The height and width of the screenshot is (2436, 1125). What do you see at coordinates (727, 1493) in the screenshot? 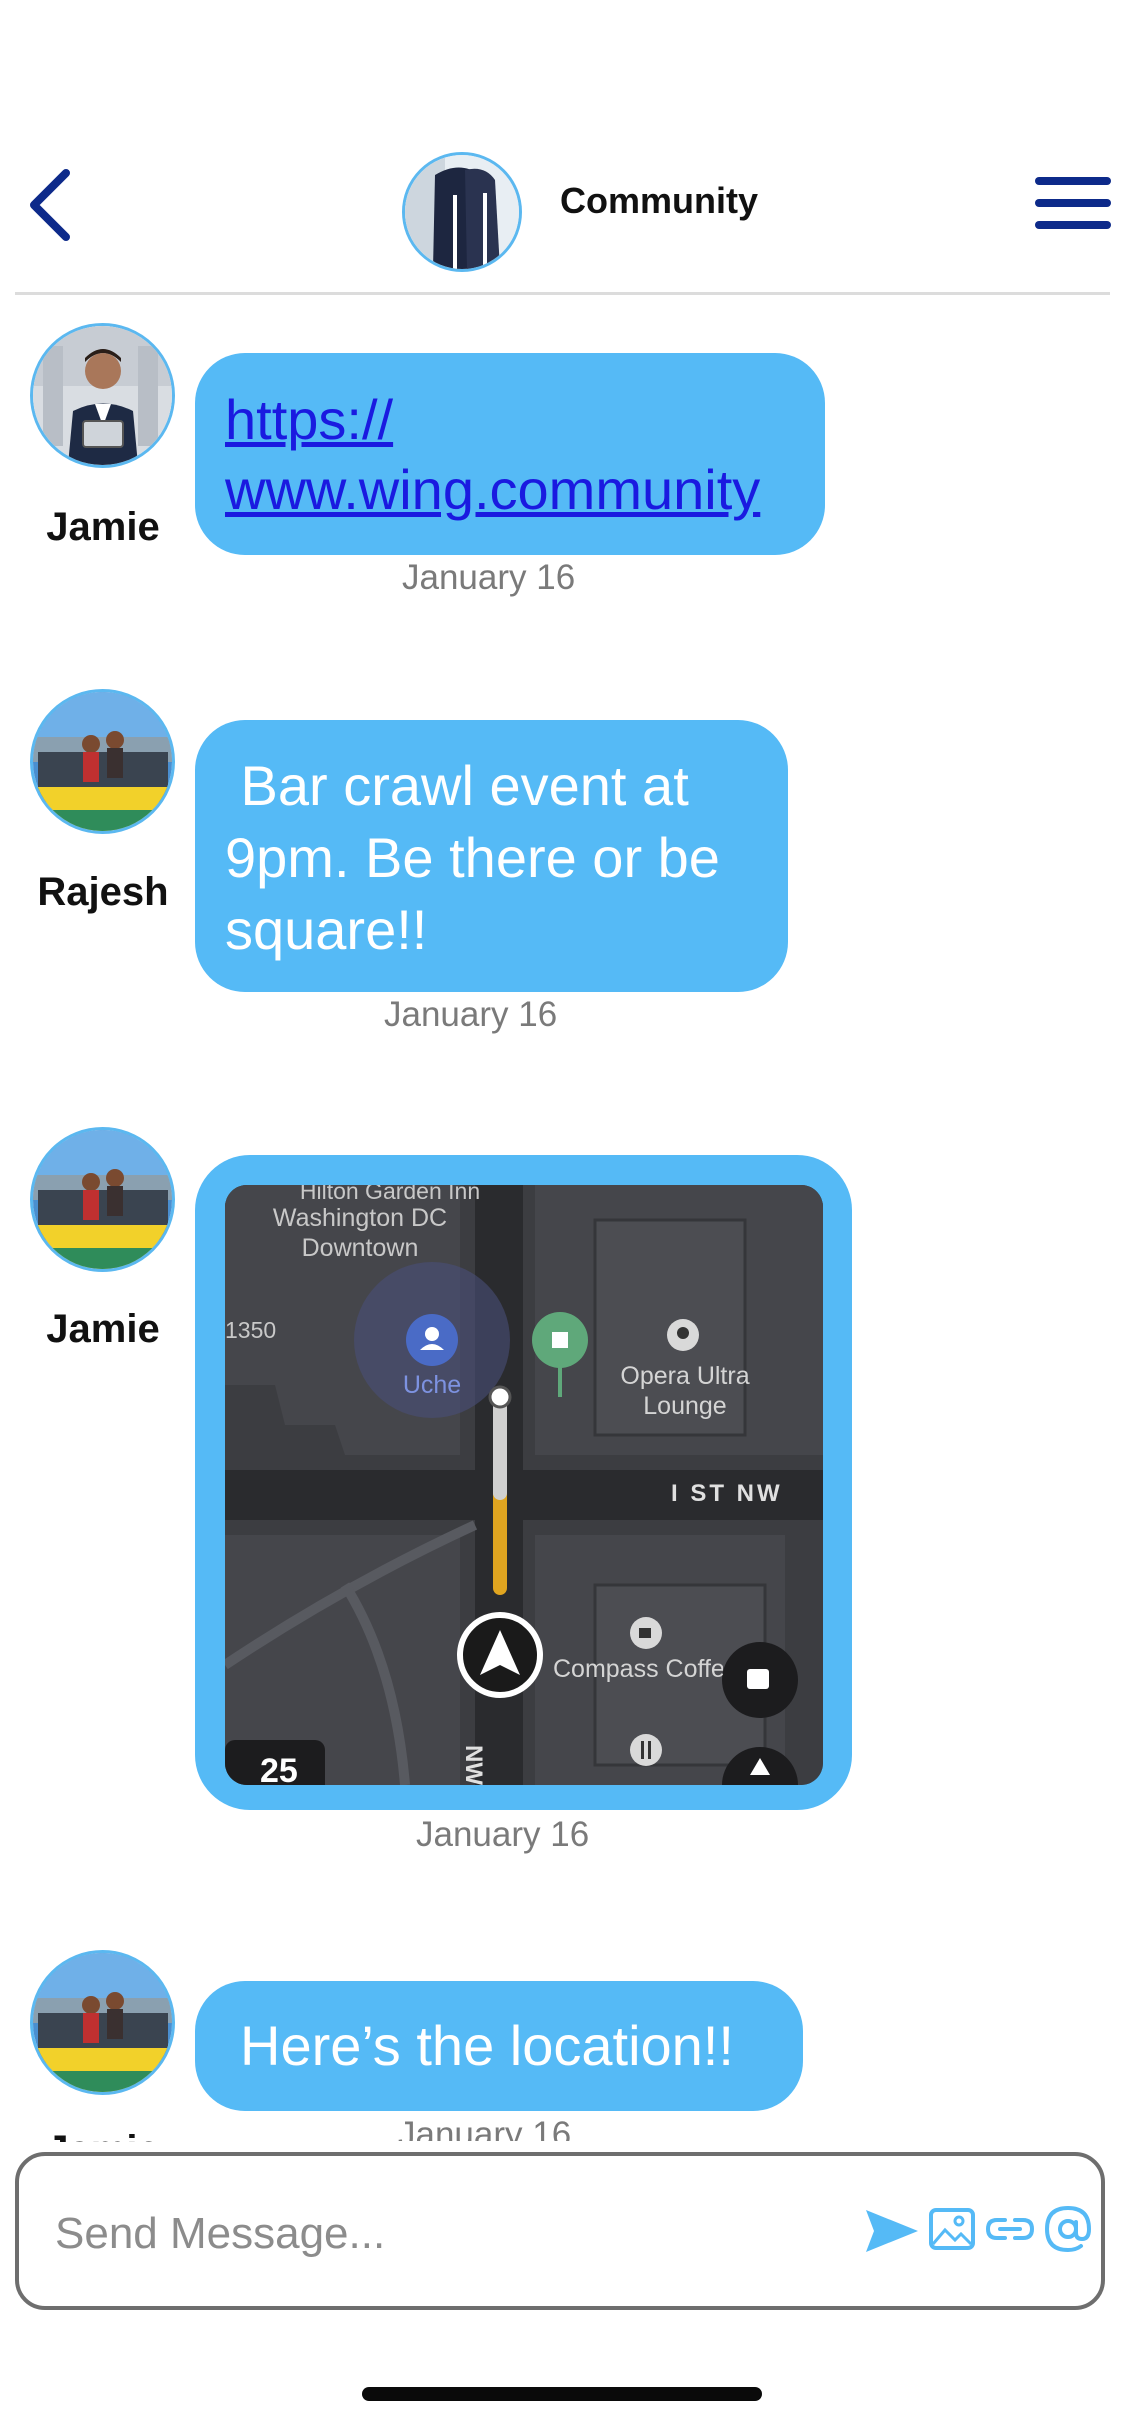
I see `map-street-label: I ST NW` at bounding box center [727, 1493].